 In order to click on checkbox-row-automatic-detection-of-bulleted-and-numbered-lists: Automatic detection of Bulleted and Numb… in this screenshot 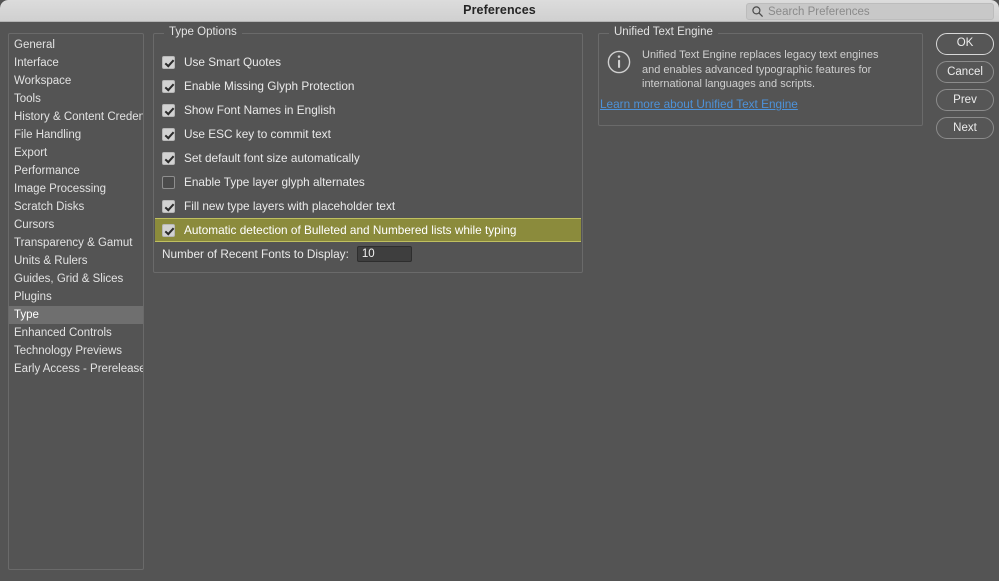, I will do `click(368, 230)`.